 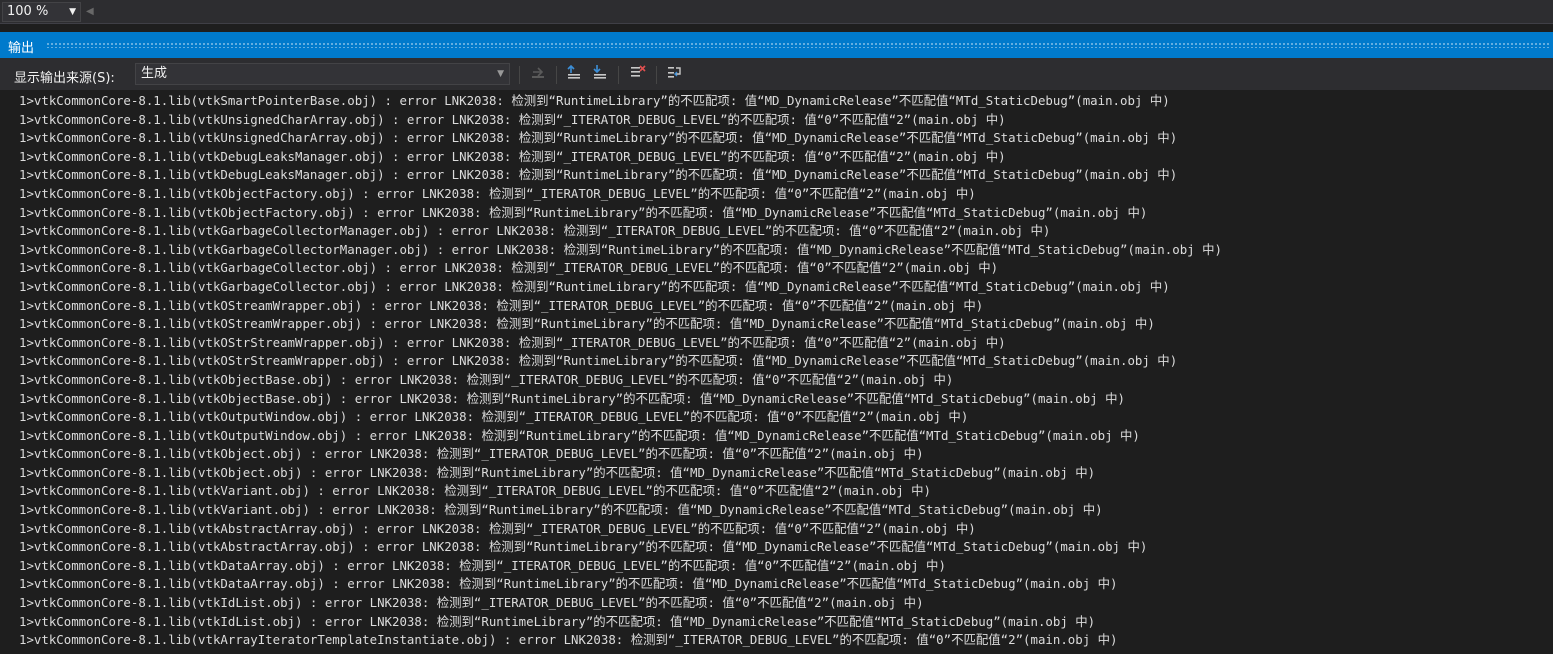 What do you see at coordinates (154, 73) in the screenshot?
I see `source-value: 生成` at bounding box center [154, 73].